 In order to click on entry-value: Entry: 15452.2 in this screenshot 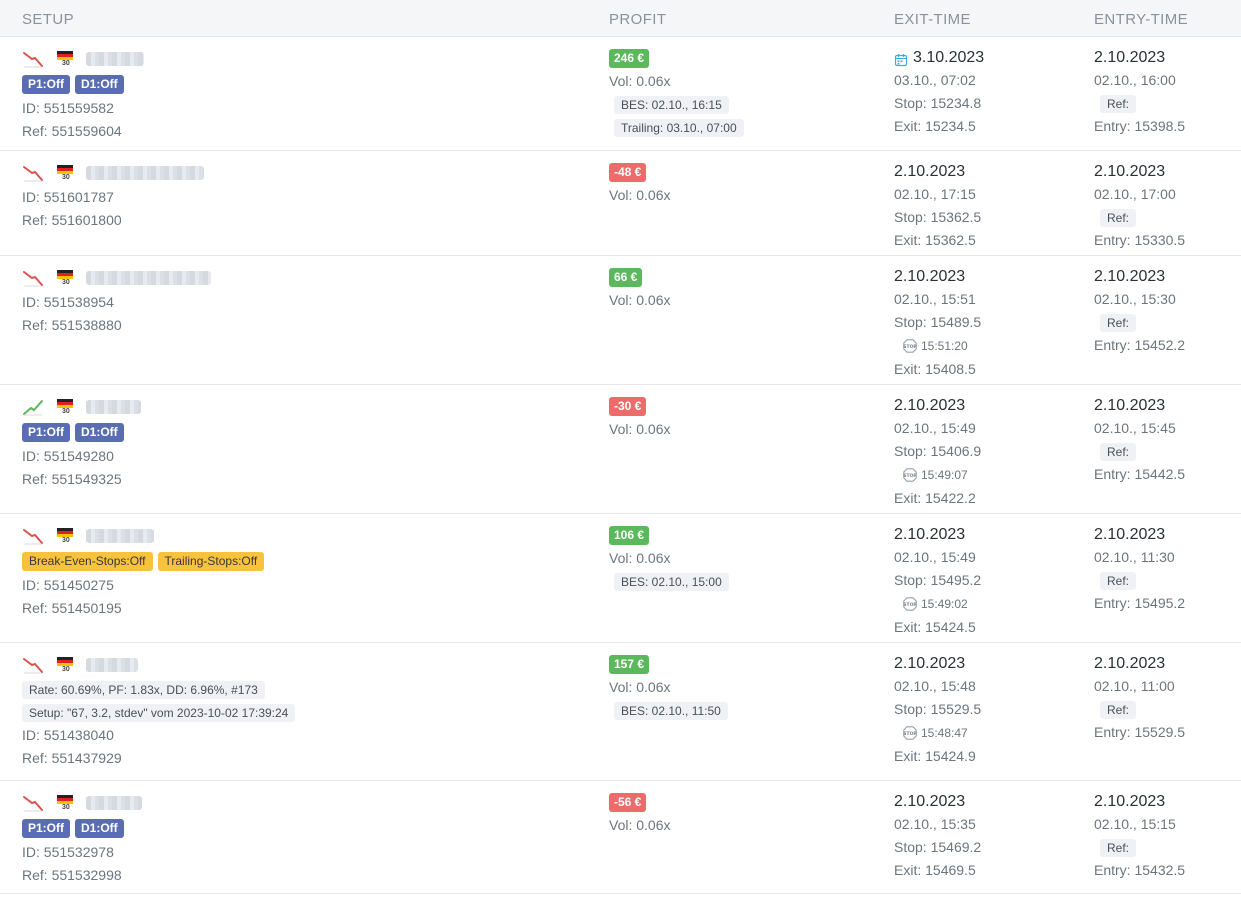, I will do `click(1140, 345)`.